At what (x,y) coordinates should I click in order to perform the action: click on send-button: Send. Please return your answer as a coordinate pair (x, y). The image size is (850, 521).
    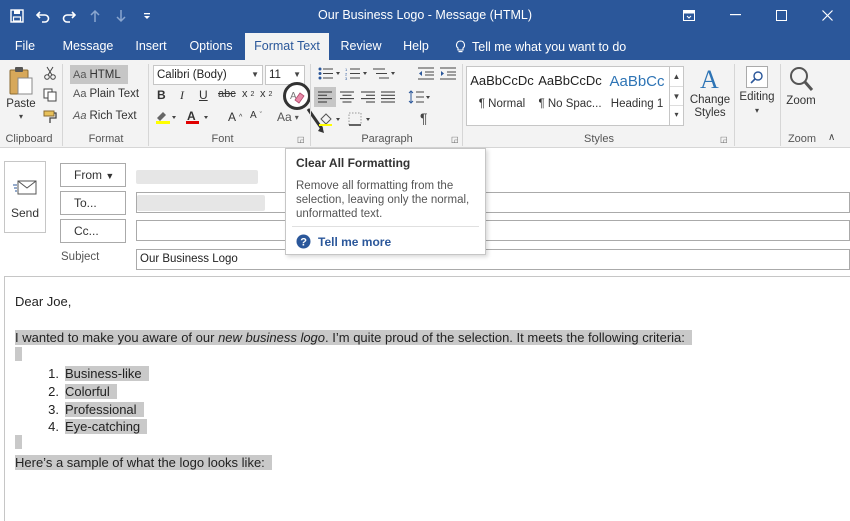
    Looking at the image, I should click on (25, 197).